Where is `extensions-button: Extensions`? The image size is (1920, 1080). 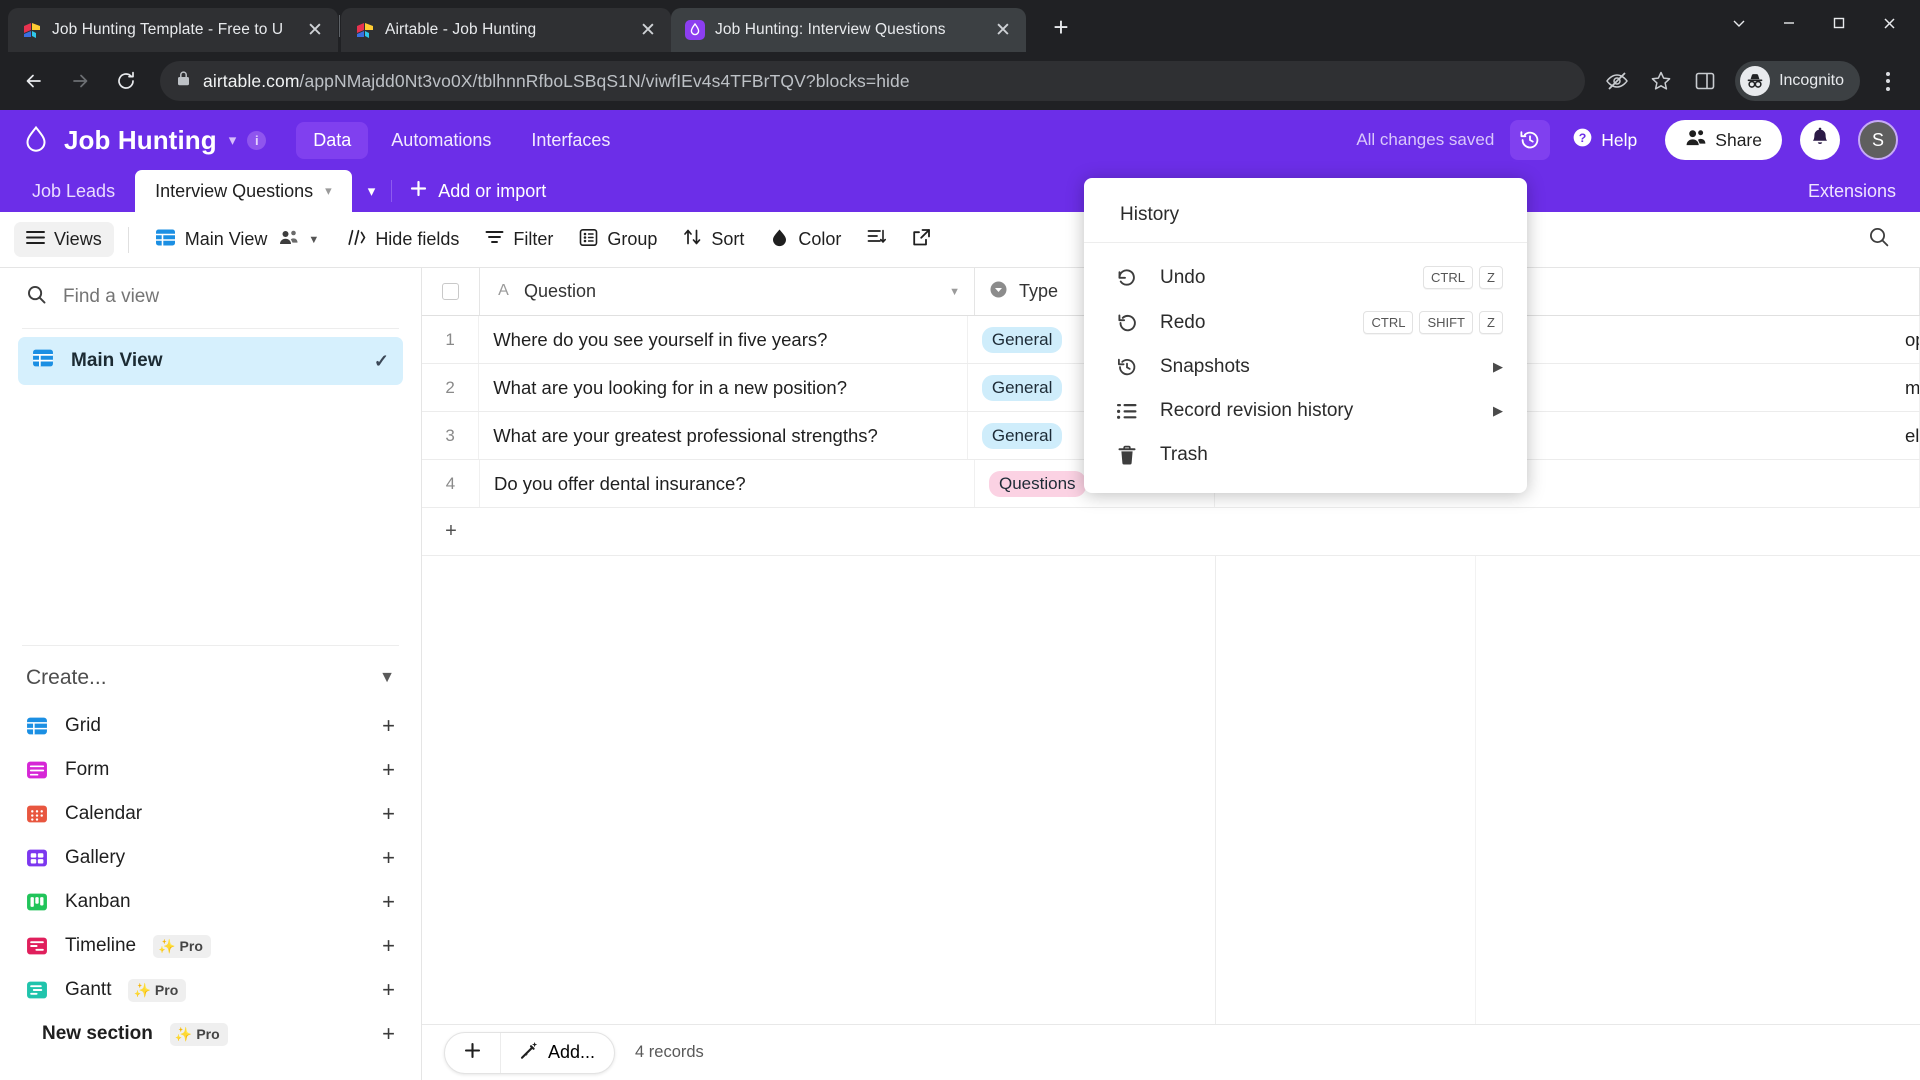
extensions-button: Extensions is located at coordinates (1852, 191).